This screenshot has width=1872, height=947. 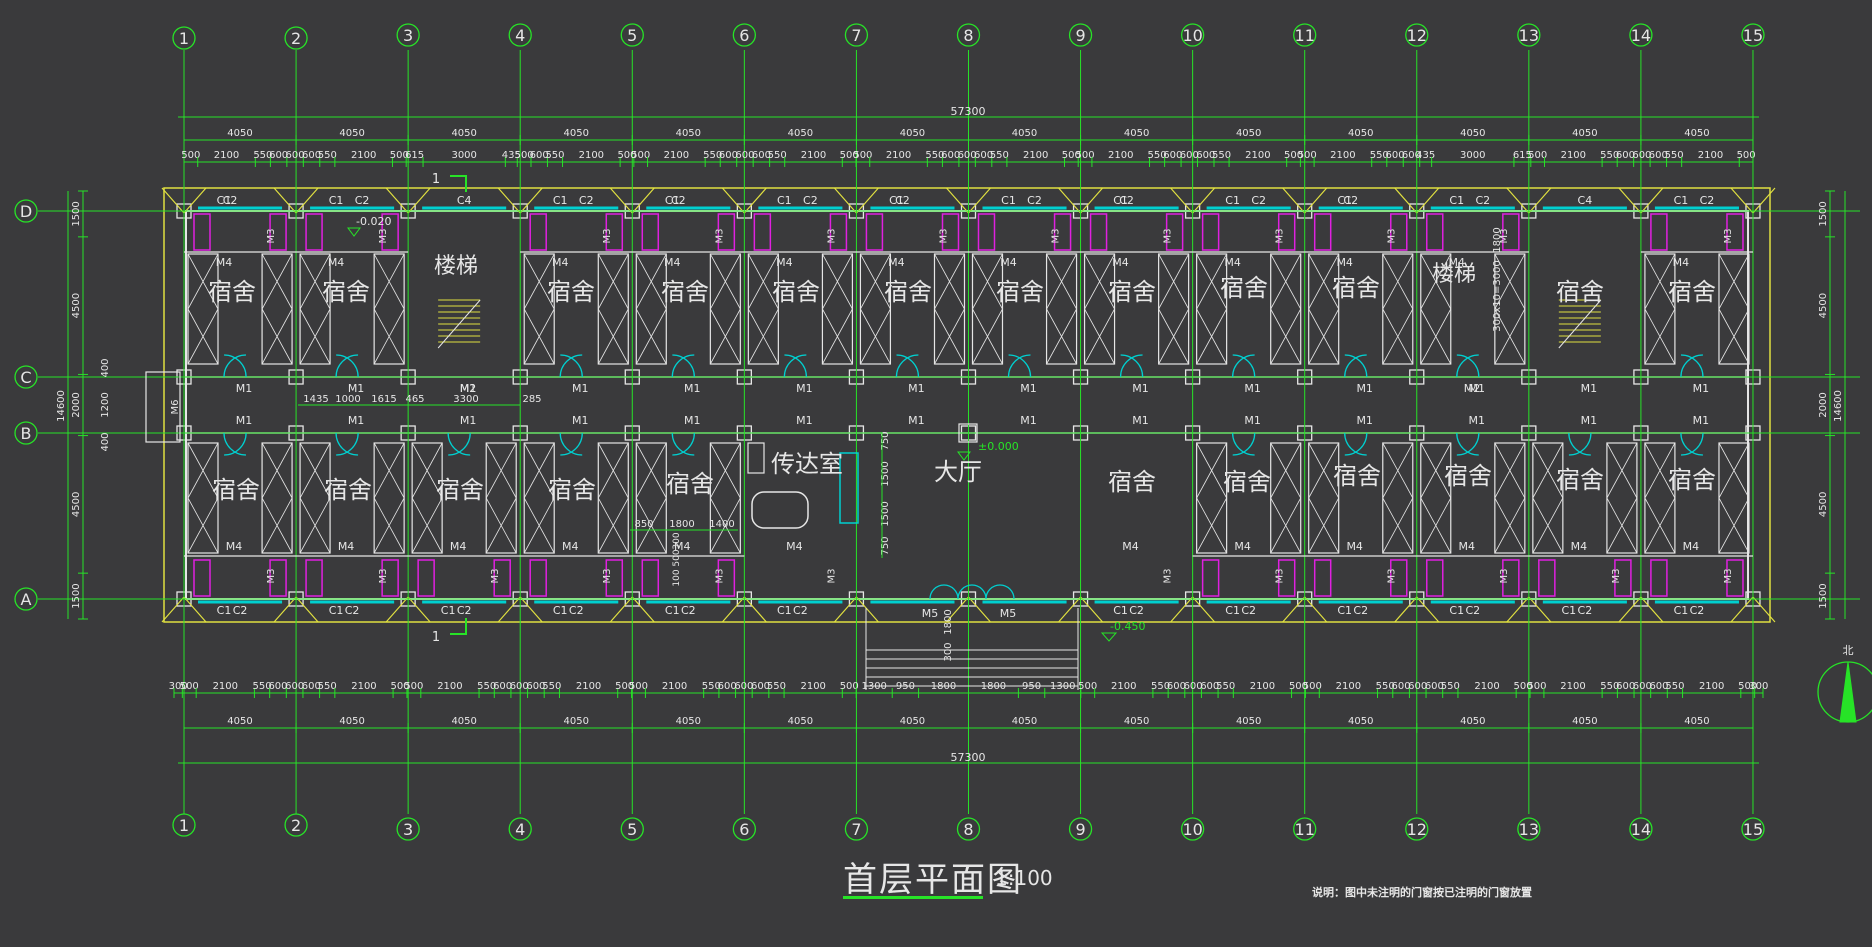 I want to click on door-tag-m5: M5, so click(x=1008, y=613).